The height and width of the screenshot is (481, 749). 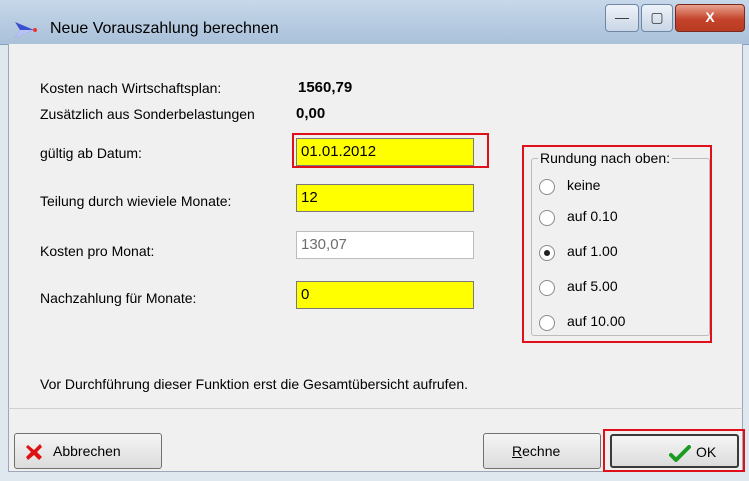 What do you see at coordinates (311, 113) in the screenshot?
I see `extra-charges-value: 0,00` at bounding box center [311, 113].